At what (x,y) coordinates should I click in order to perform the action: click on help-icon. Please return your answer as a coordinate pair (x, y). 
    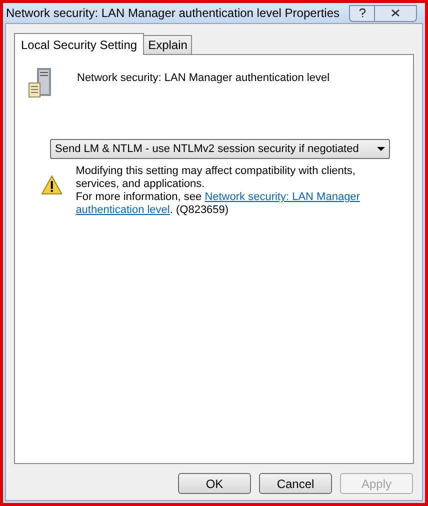
    Looking at the image, I should click on (362, 13).